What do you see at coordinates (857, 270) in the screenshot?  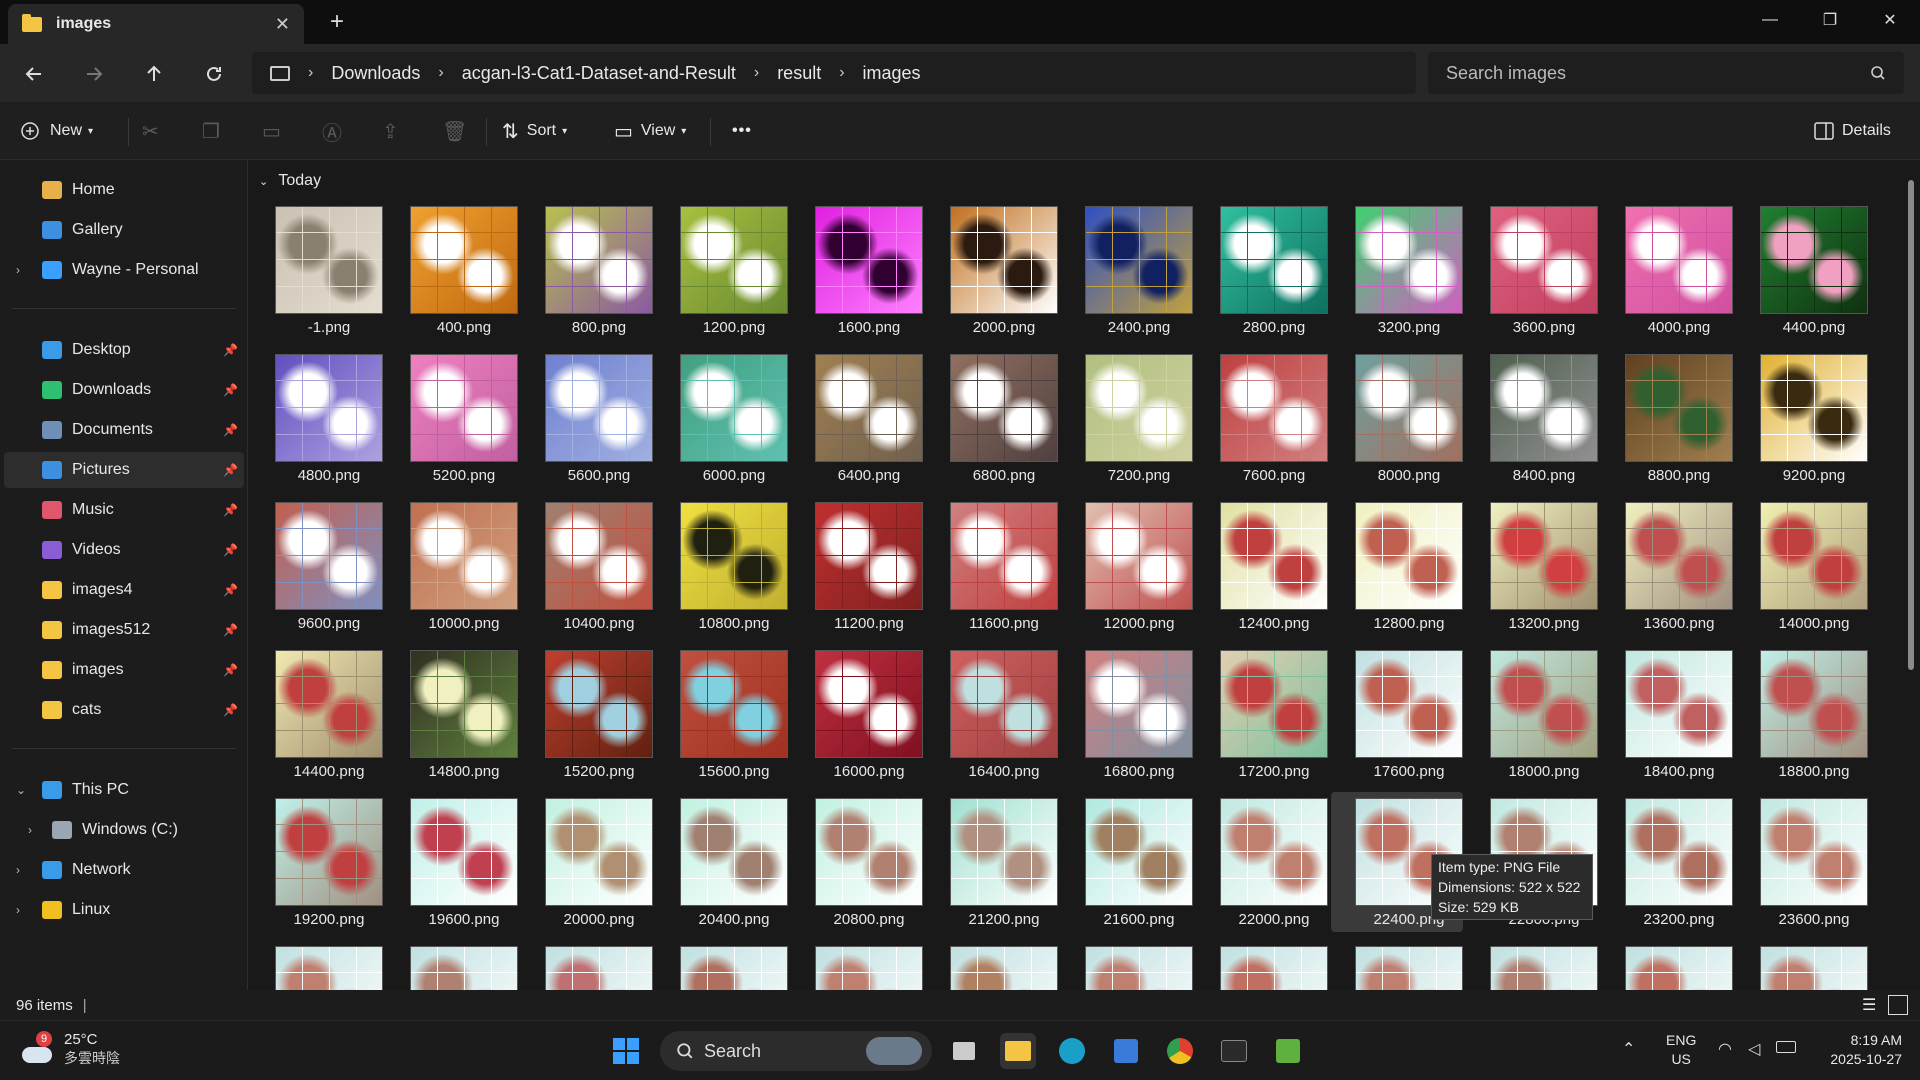 I see `file-item: 1600.png` at bounding box center [857, 270].